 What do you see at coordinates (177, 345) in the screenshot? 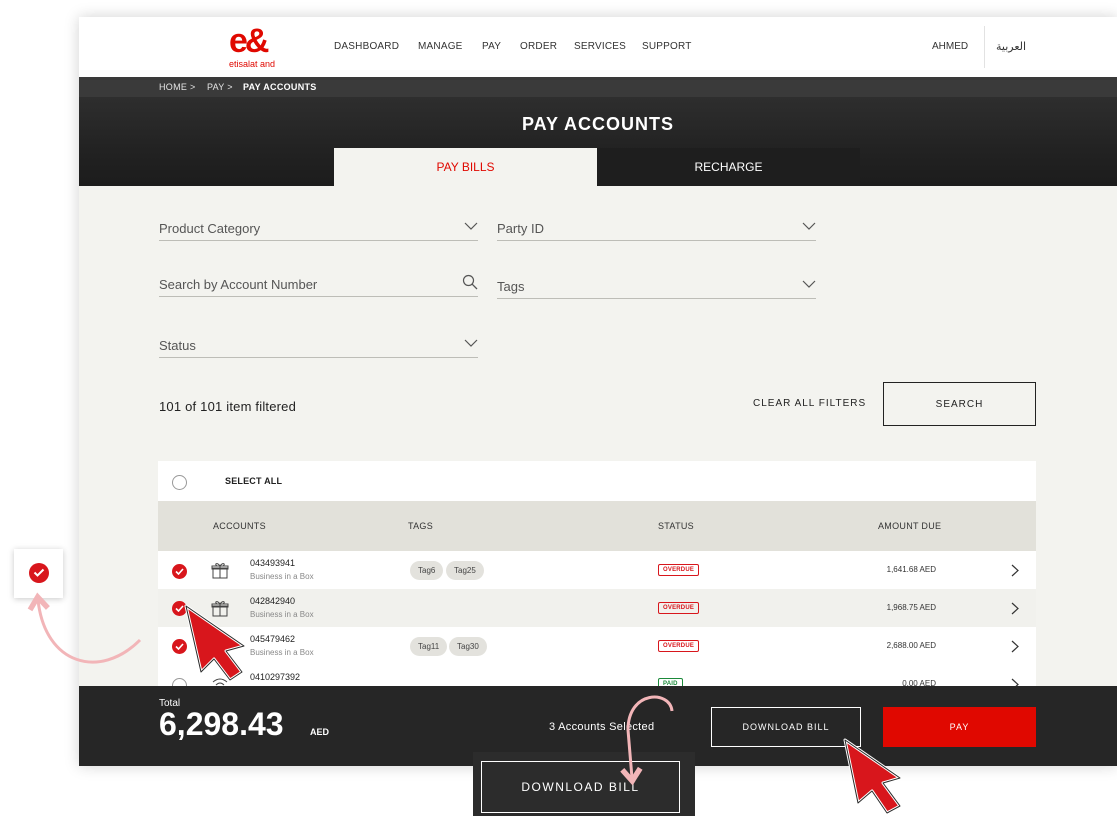
I see `status-label: Status` at bounding box center [177, 345].